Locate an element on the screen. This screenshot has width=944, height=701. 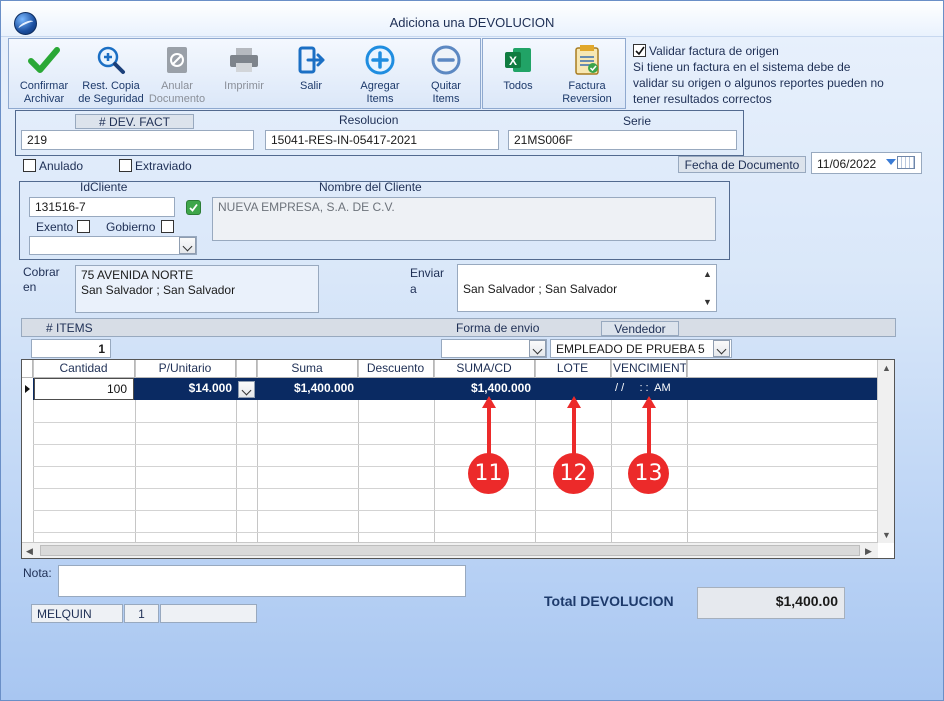
export-all-button: X Todos is located at coordinates (518, 73).